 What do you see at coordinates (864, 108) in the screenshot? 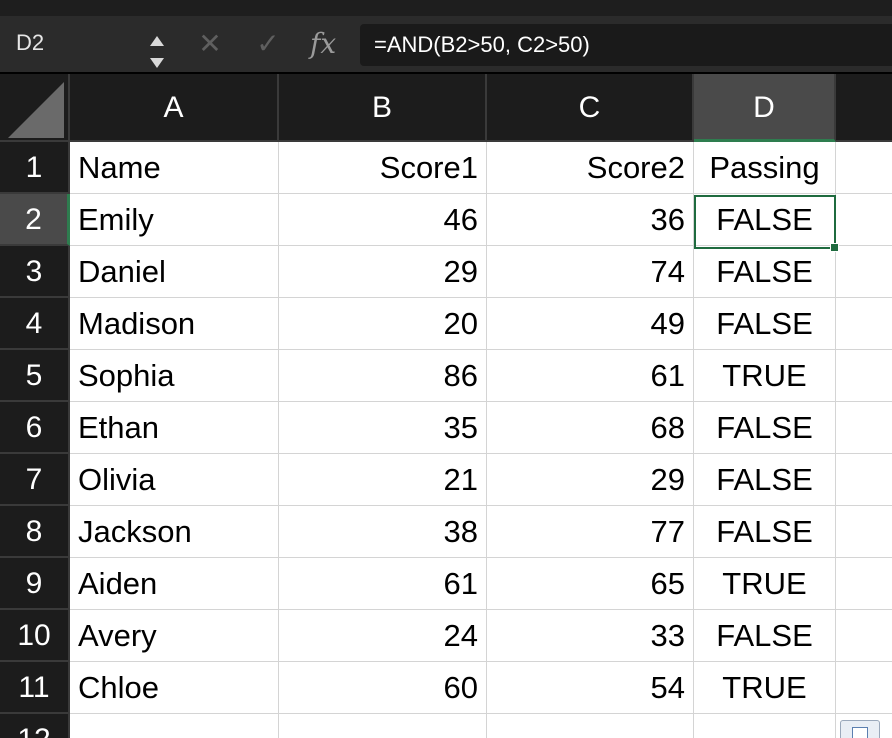
I see `column-header-e` at bounding box center [864, 108].